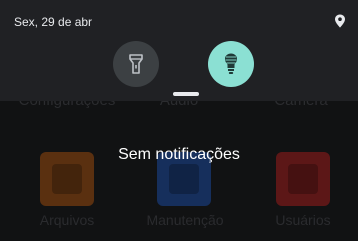 The image size is (358, 241). Describe the element at coordinates (303, 220) in the screenshot. I see `app-label-usuarios: Usuários` at that location.